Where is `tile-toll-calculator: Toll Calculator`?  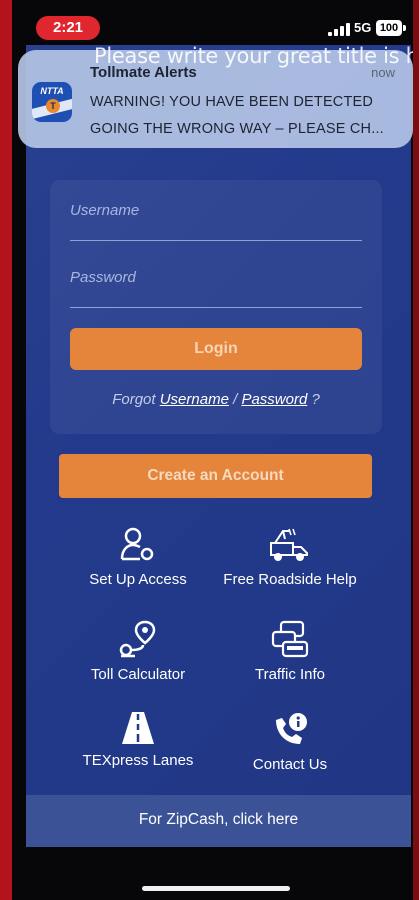 tile-toll-calculator: Toll Calculator is located at coordinates (138, 650).